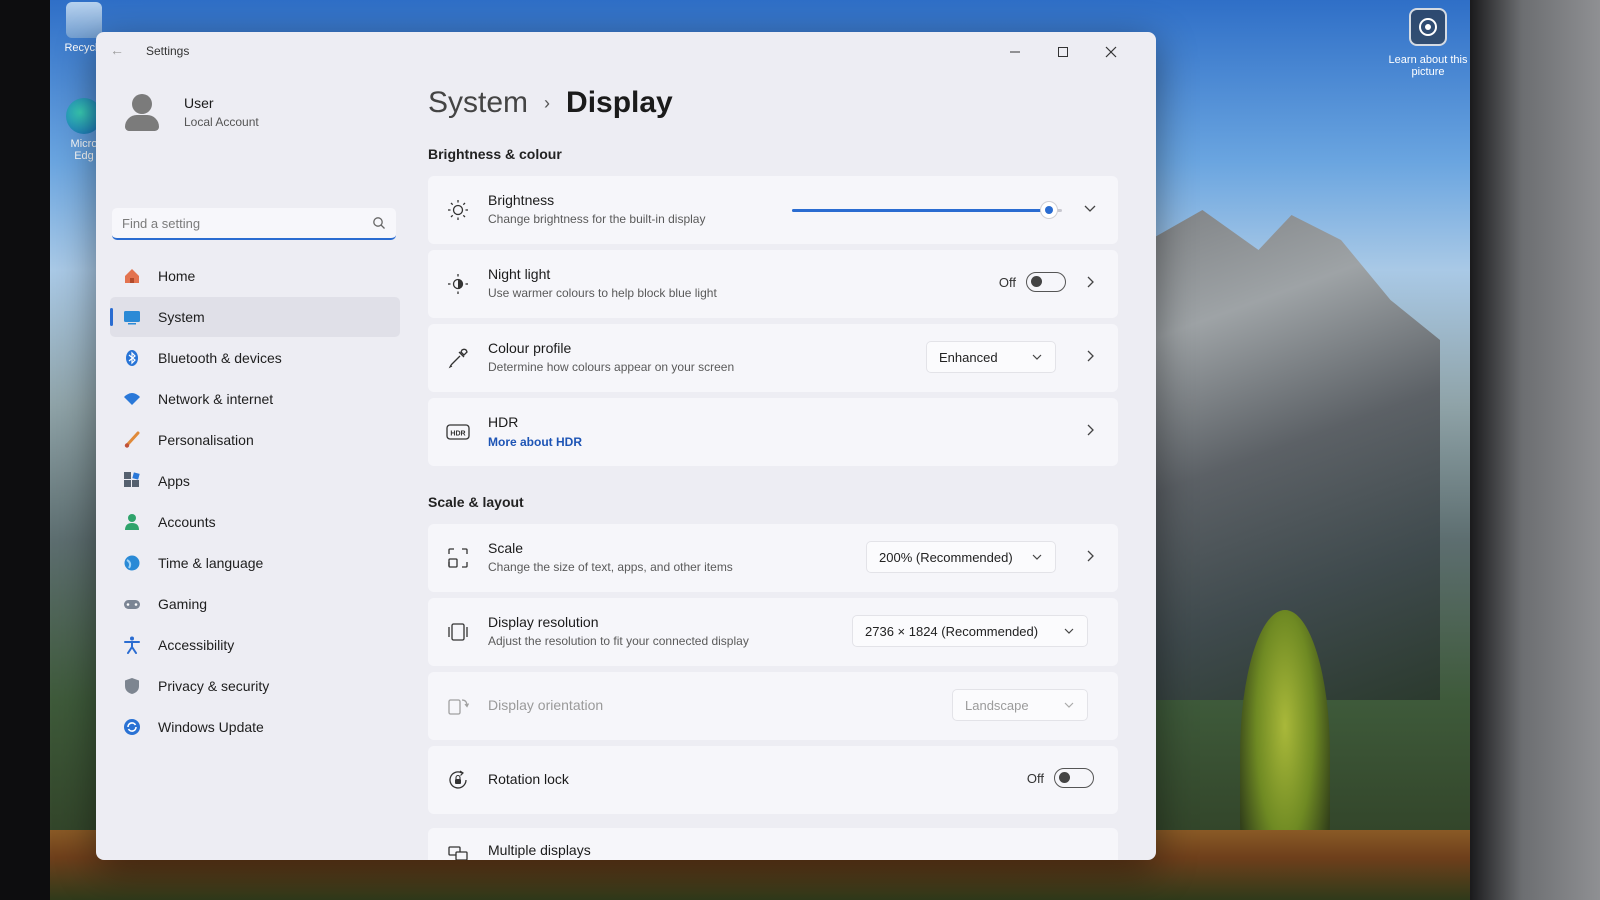 The width and height of the screenshot is (1600, 900). What do you see at coordinates (132, 358) in the screenshot?
I see `bluetooth-icon` at bounding box center [132, 358].